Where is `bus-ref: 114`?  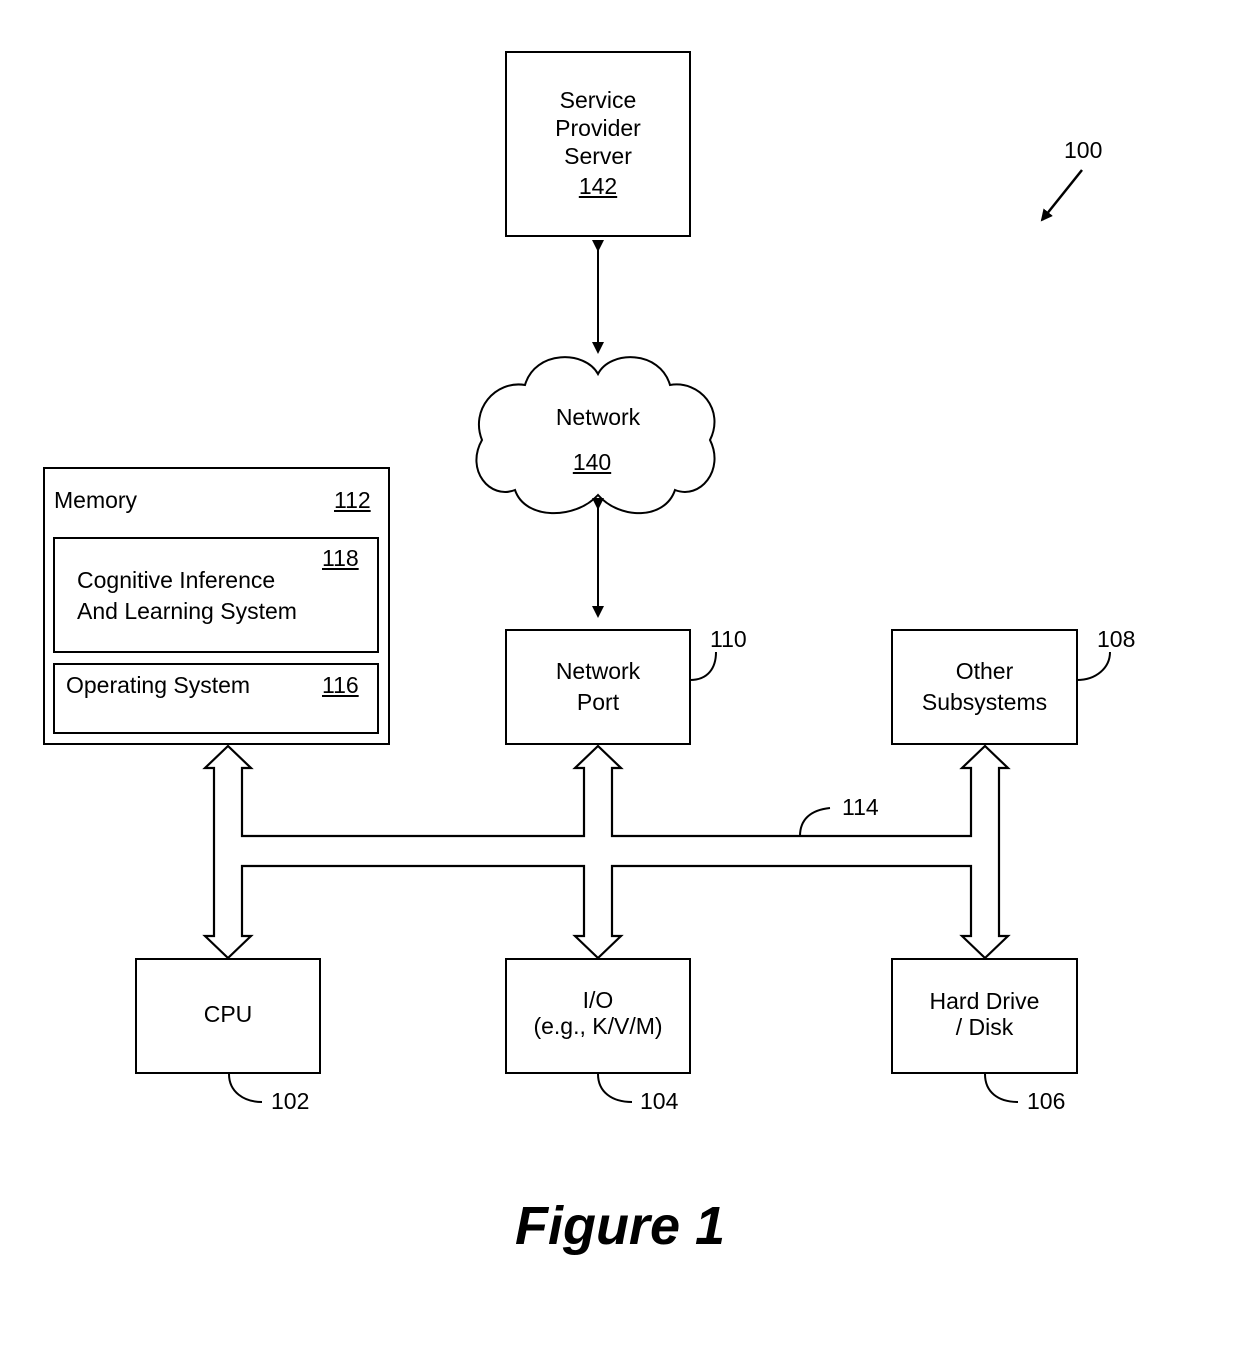 bus-ref: 114 is located at coordinates (860, 807).